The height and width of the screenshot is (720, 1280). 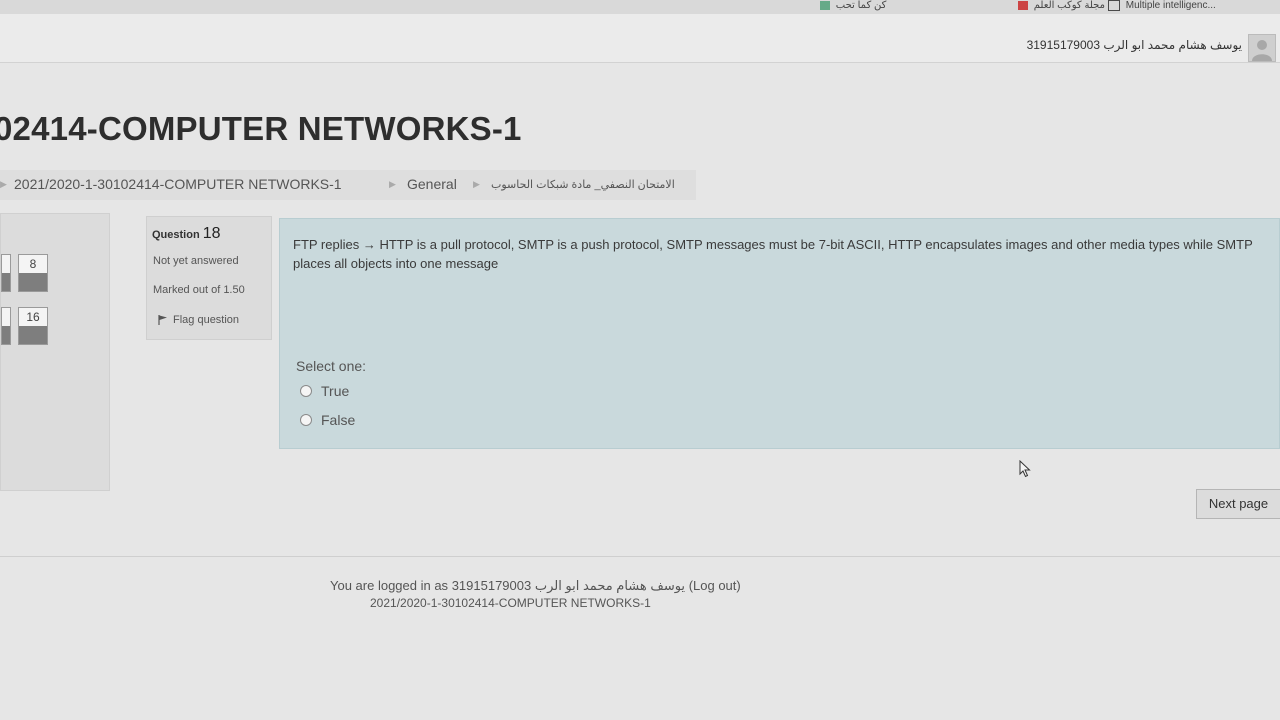 I want to click on footer-course-link: 2021/2020-1-30102414-COMPUTER NETWORKS-1, so click(x=560, y=603).